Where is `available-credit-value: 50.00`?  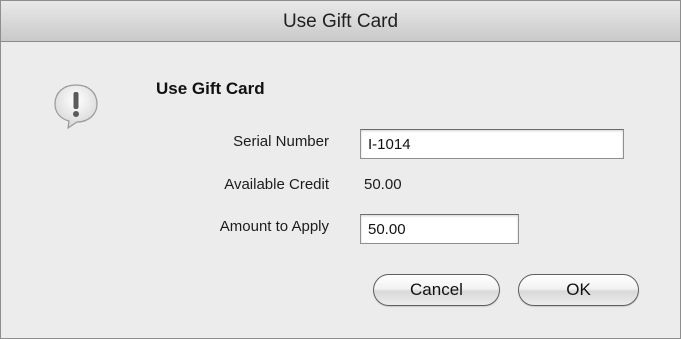
available-credit-value: 50.00 is located at coordinates (383, 184).